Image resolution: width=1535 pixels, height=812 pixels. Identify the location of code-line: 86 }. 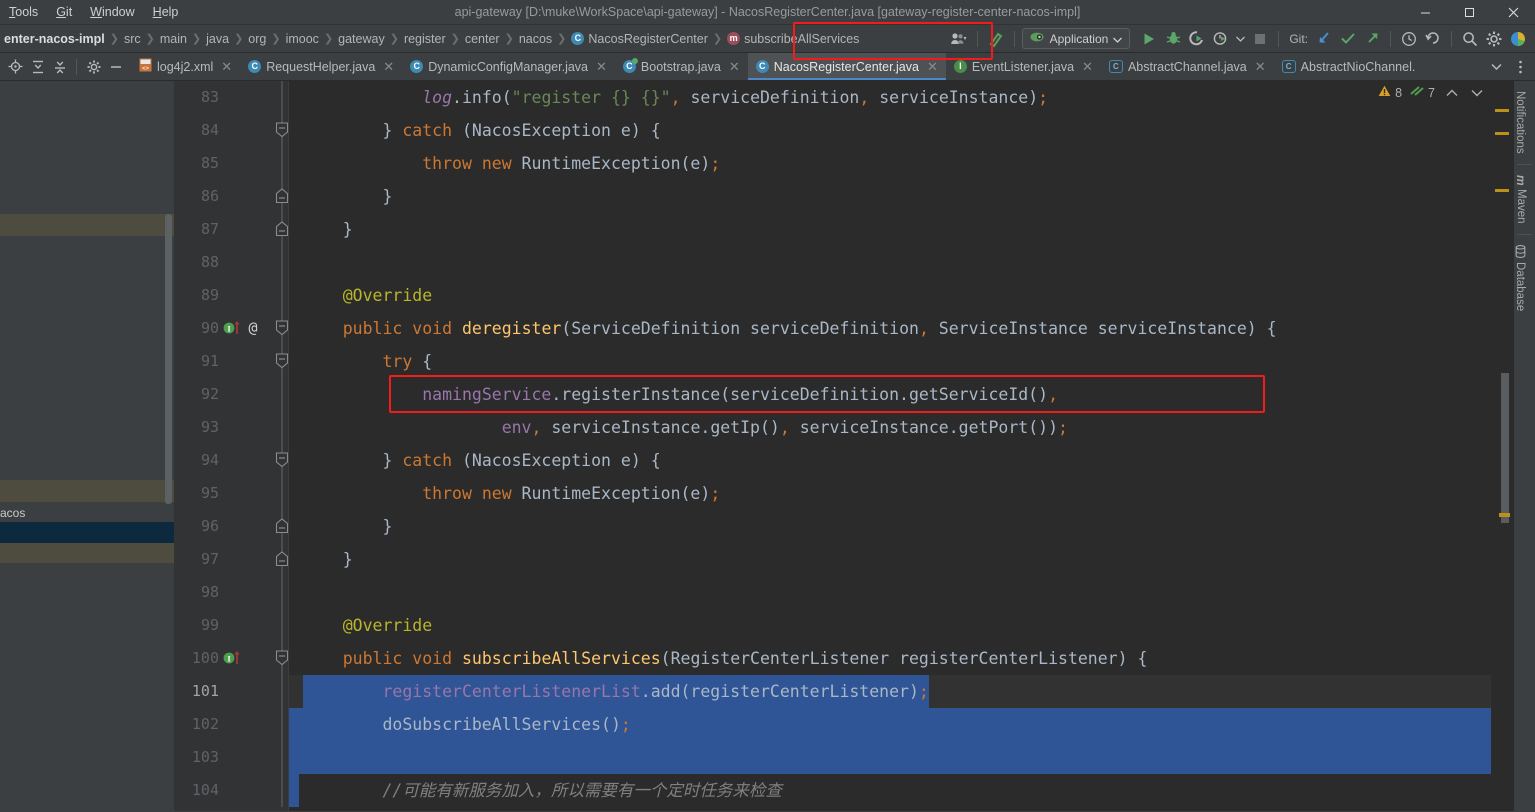
(843, 196).